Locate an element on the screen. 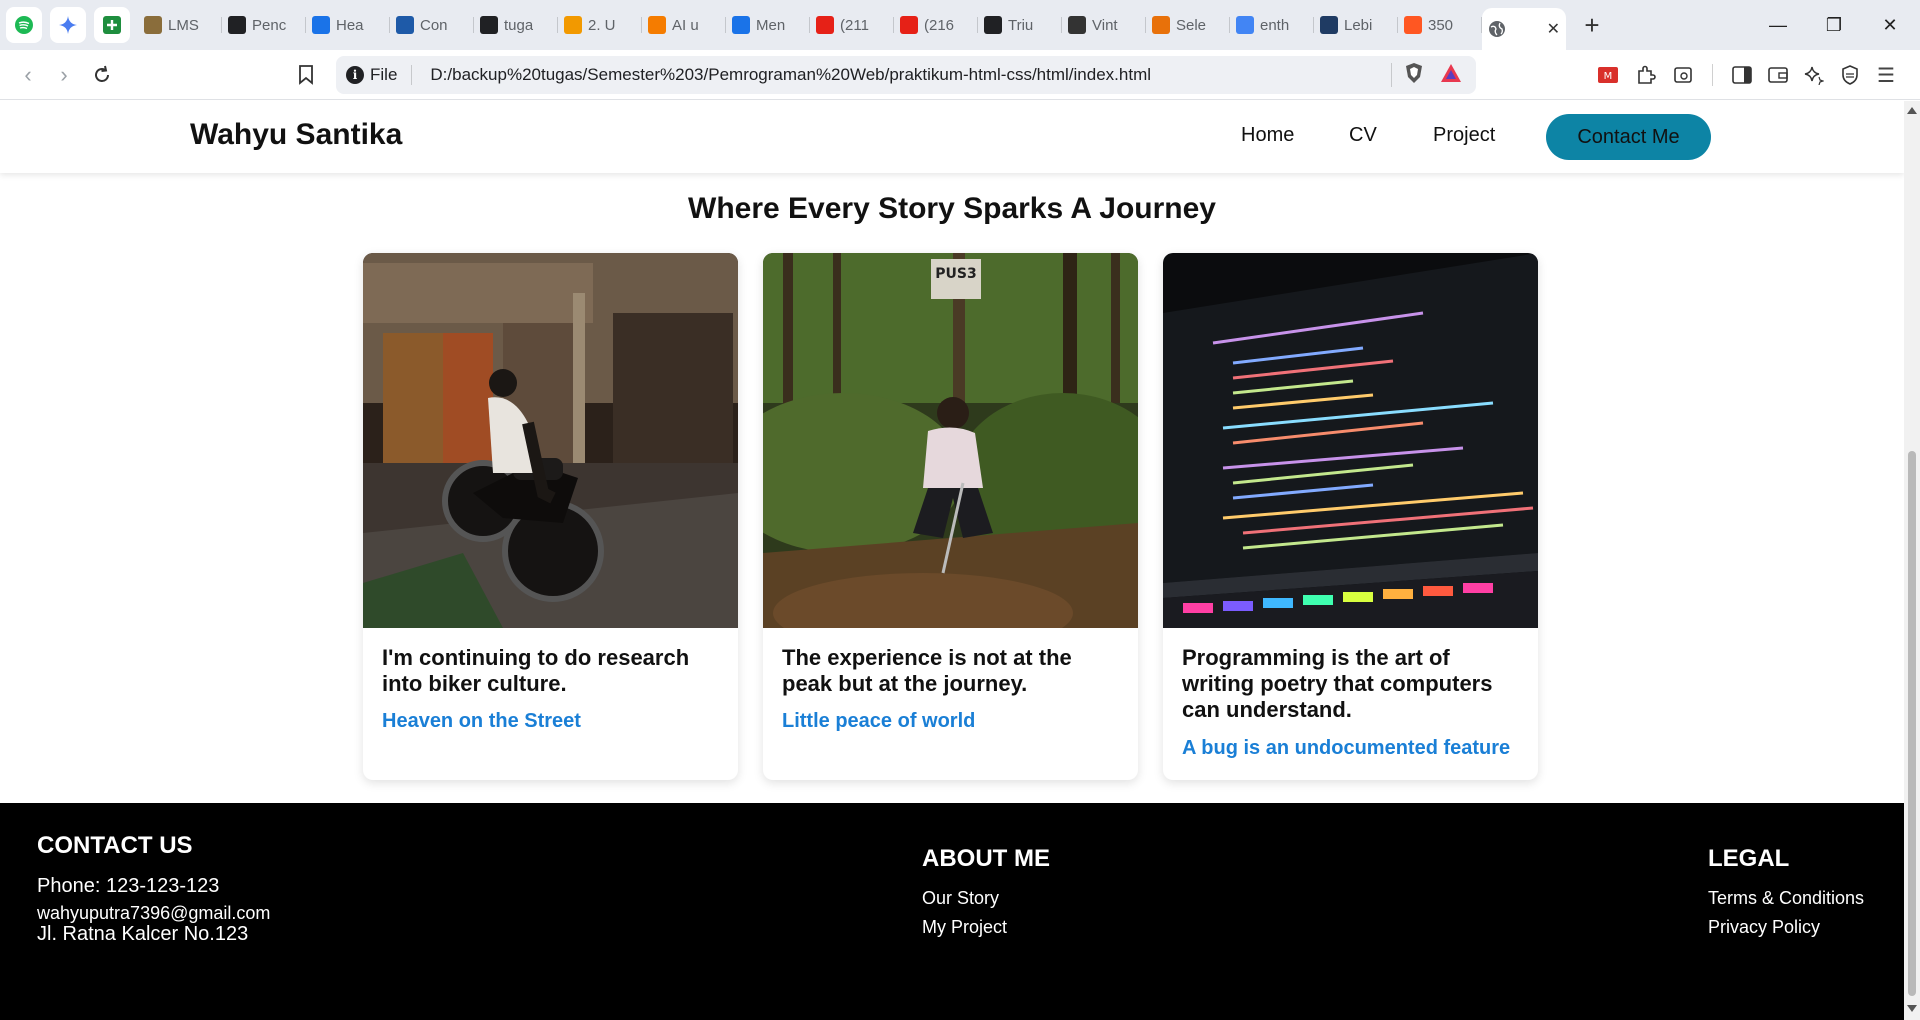  reload-icon is located at coordinates (102, 75).